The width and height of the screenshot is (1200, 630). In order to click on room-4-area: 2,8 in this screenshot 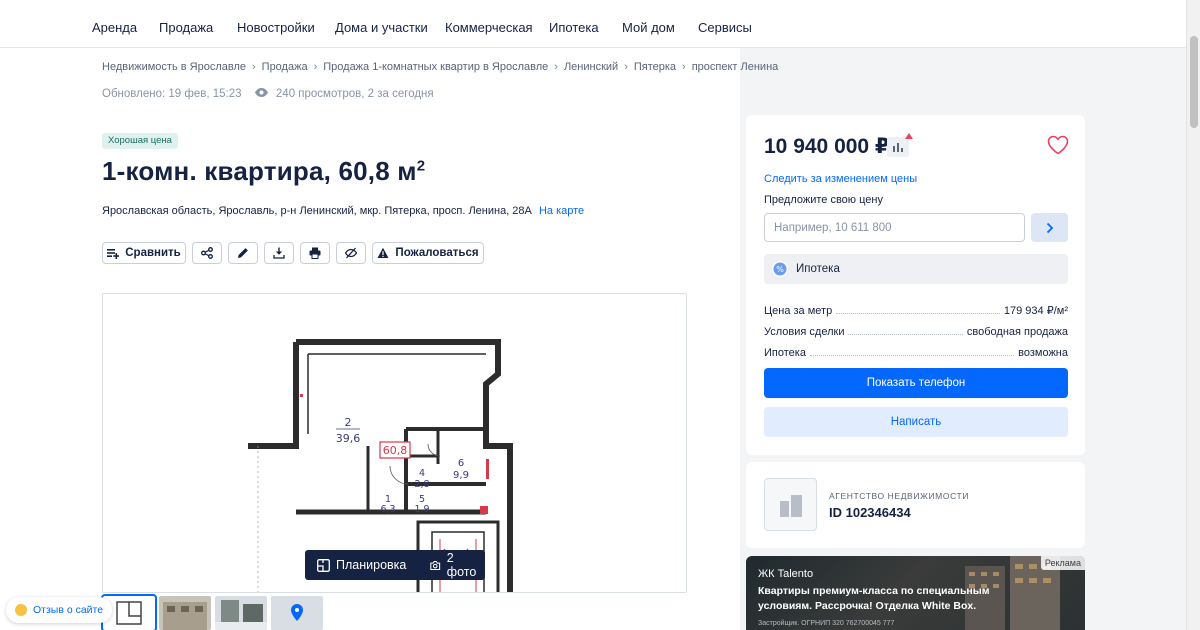, I will do `click(421, 484)`.